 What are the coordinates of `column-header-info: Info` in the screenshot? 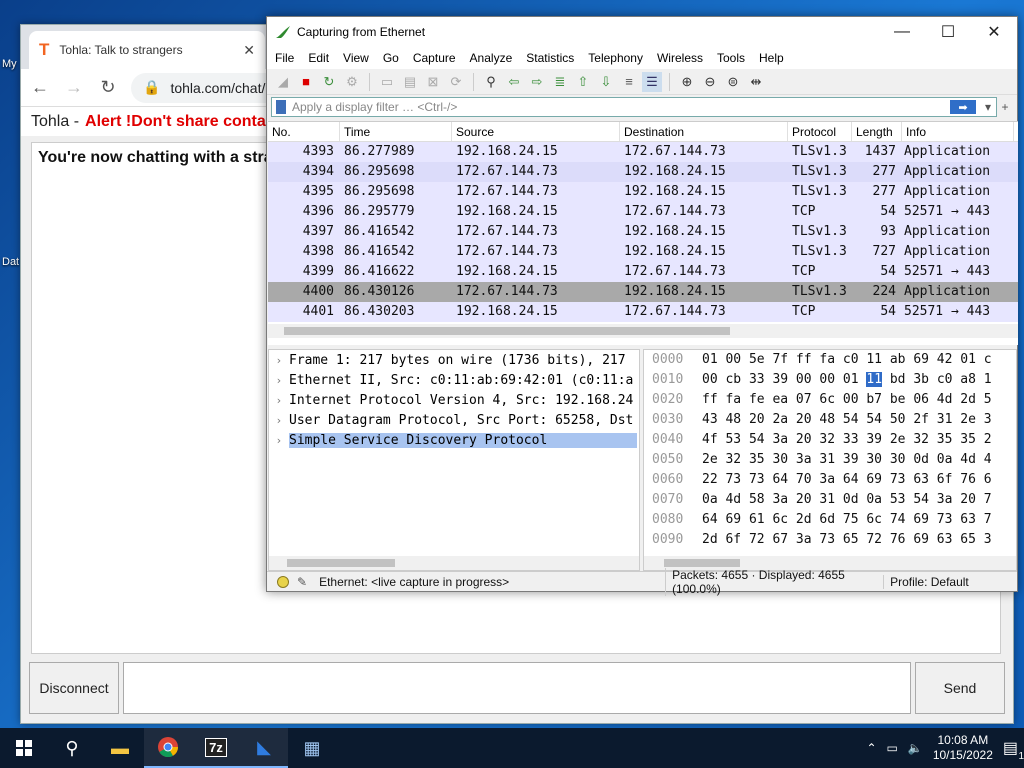 It's located at (958, 131).